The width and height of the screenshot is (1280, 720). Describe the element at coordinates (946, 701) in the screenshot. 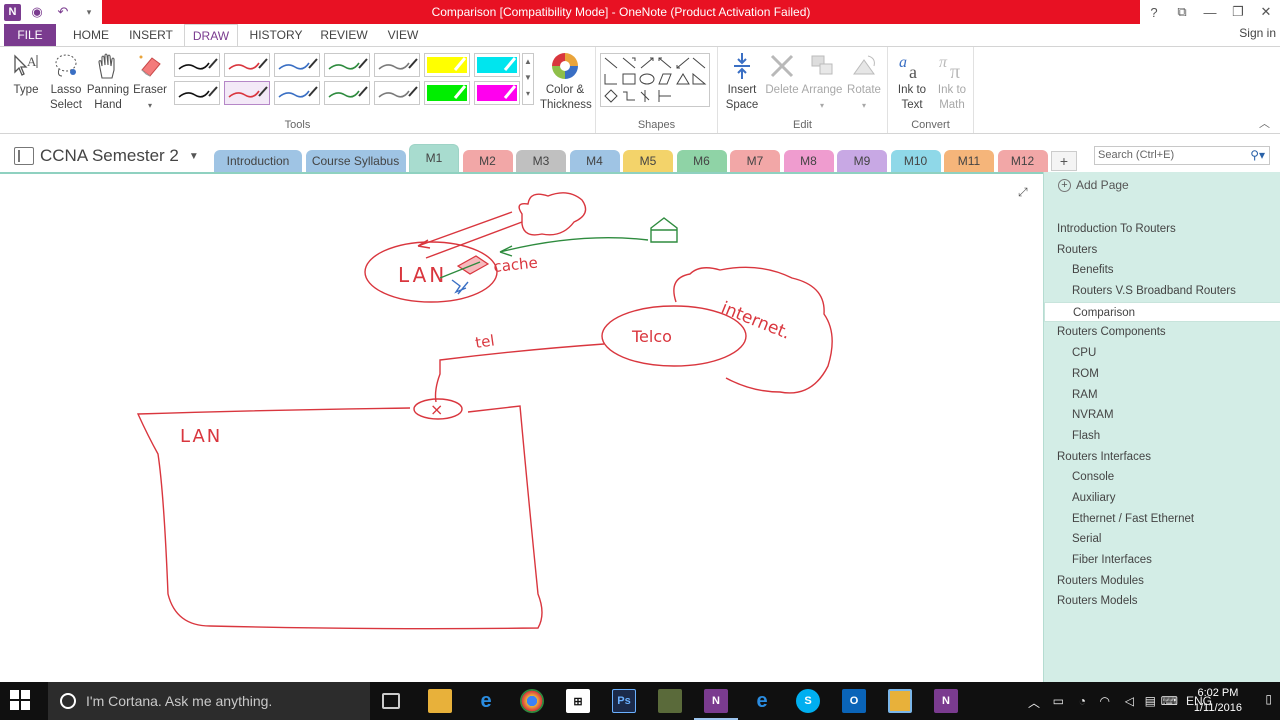

I see `onenote-2016-icon: N` at that location.